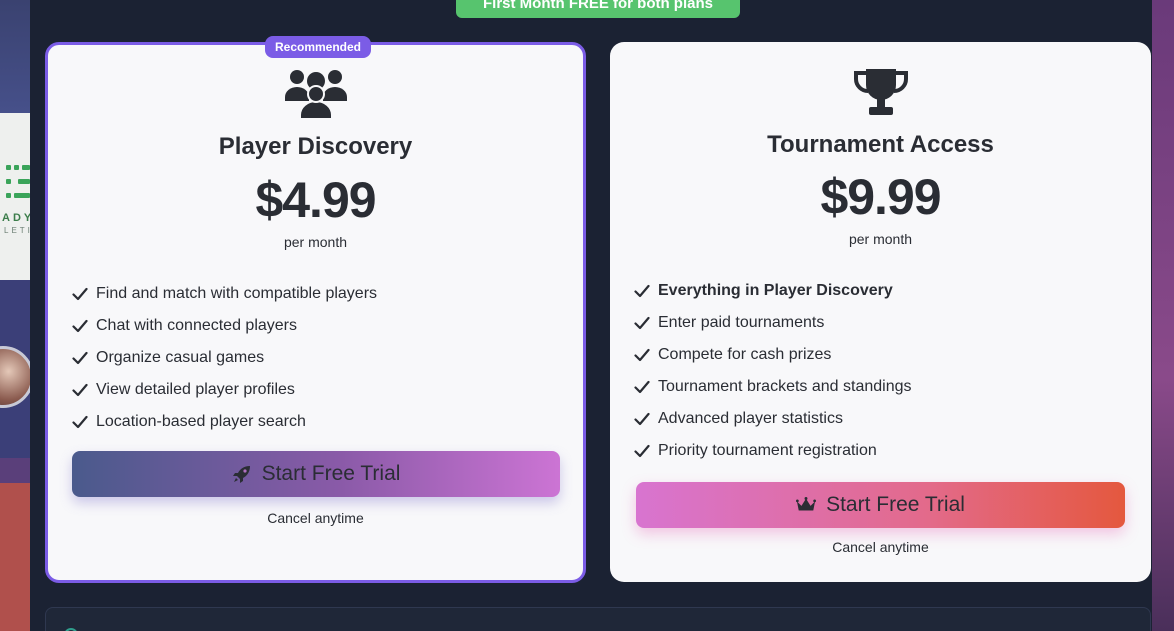  I want to click on feature-item: Compete for cash prizes, so click(772, 355).